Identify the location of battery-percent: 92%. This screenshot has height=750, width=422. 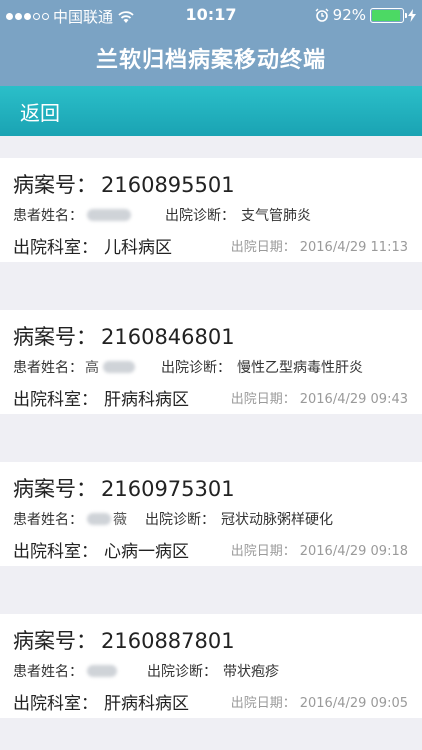
(349, 15).